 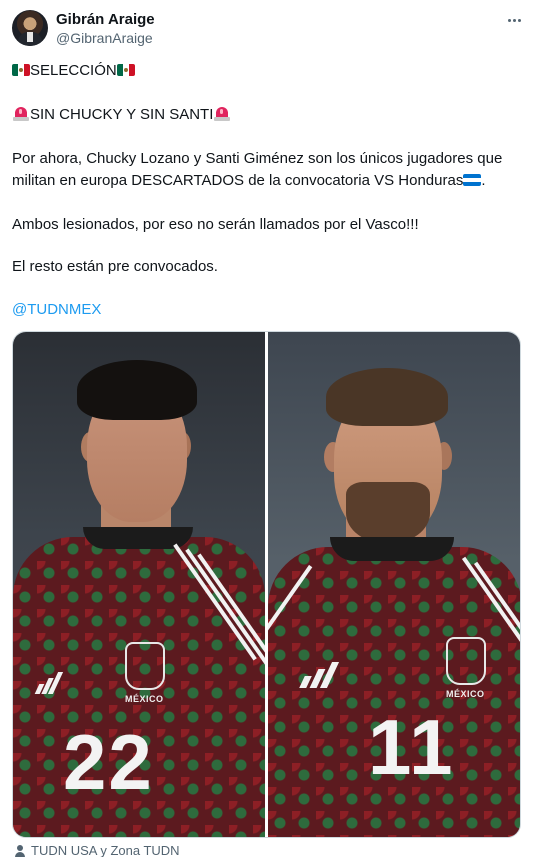 What do you see at coordinates (388, 513) in the screenshot?
I see `right-beard` at bounding box center [388, 513].